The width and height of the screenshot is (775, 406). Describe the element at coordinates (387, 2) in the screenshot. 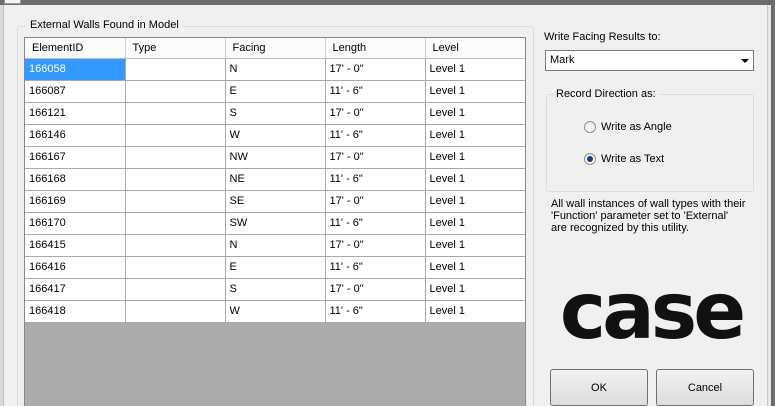

I see `title-bar-strip` at that location.